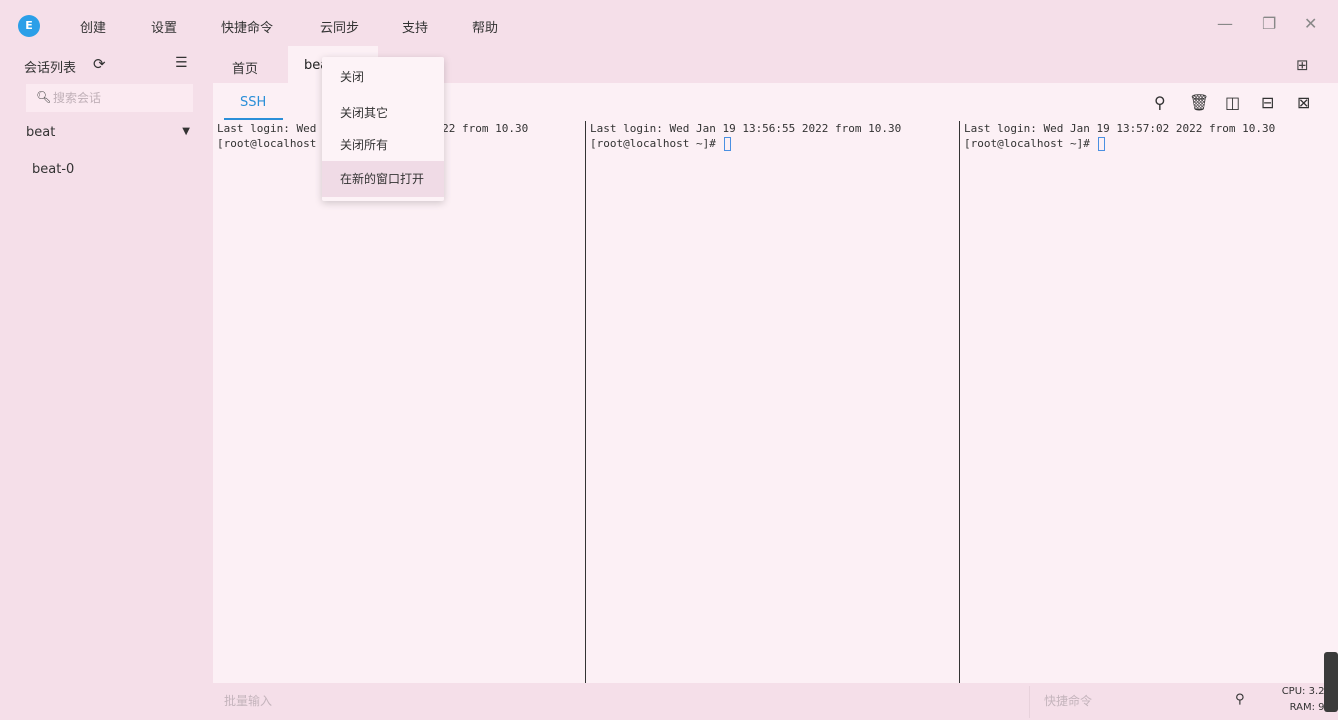 Image resolution: width=1338 pixels, height=720 pixels. I want to click on menu-quick-commands: 快捷命令, so click(247, 26).